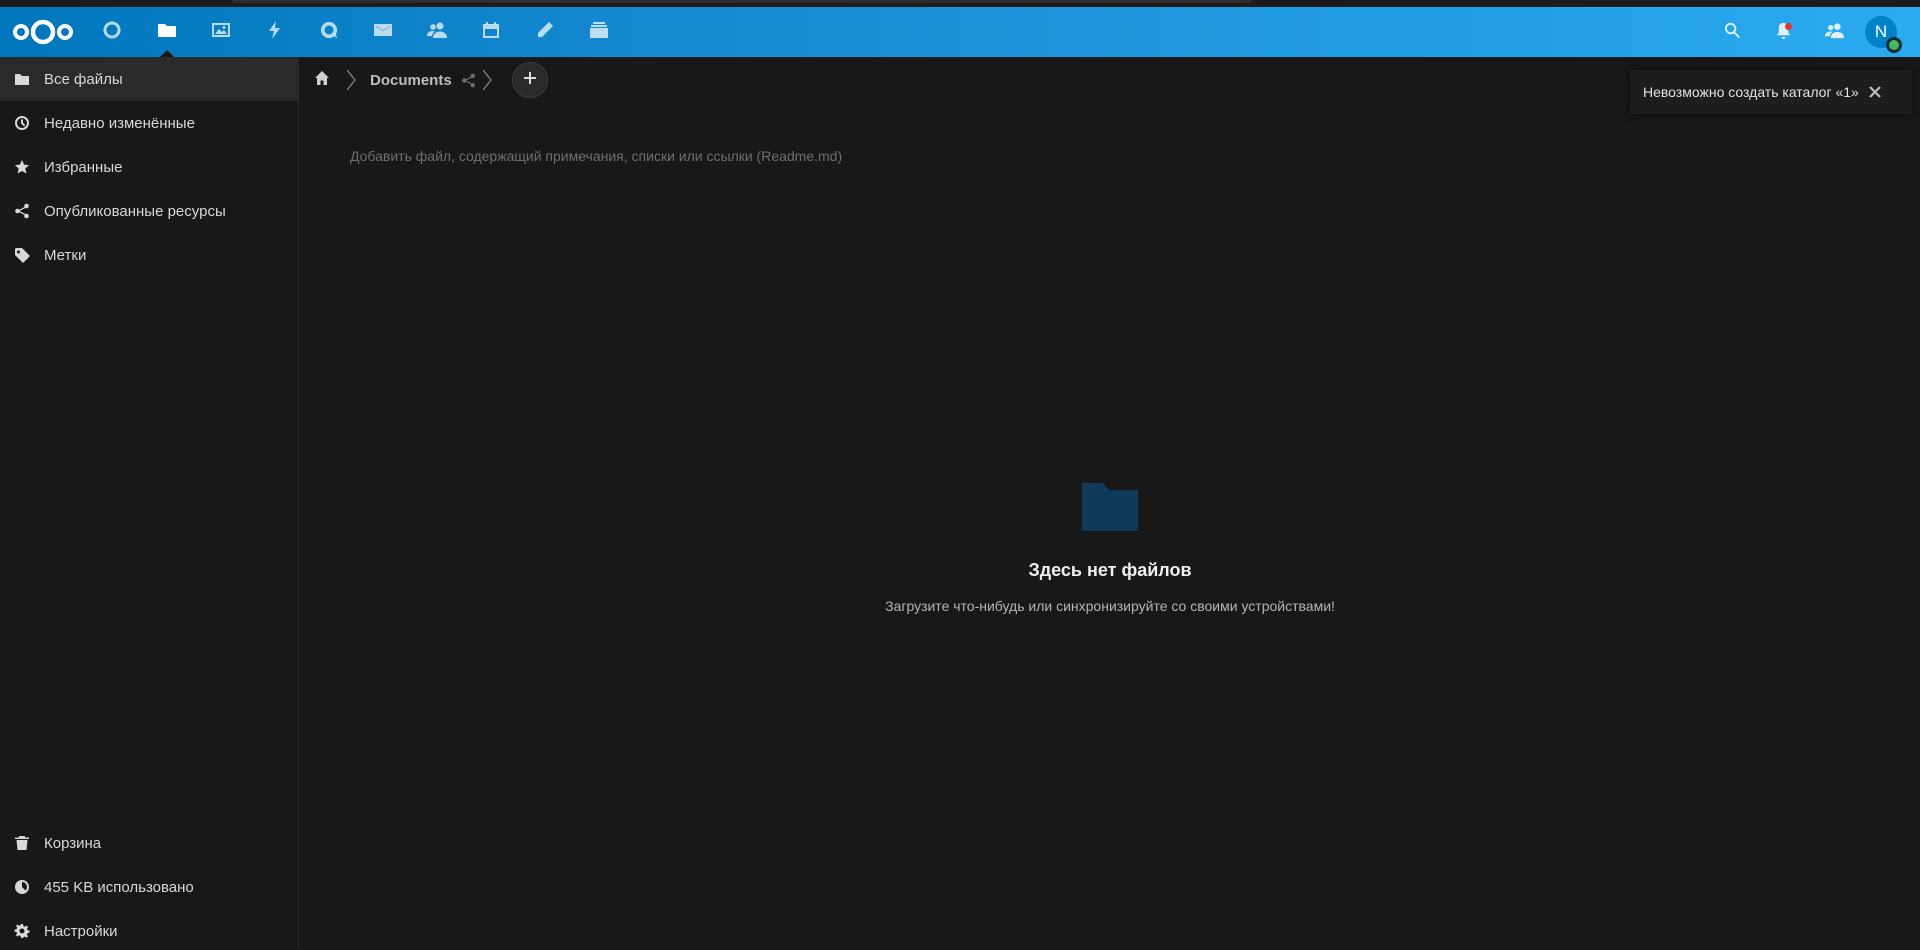  I want to click on toast-message: Невозможно создать каталог «1», so click(1751, 92).